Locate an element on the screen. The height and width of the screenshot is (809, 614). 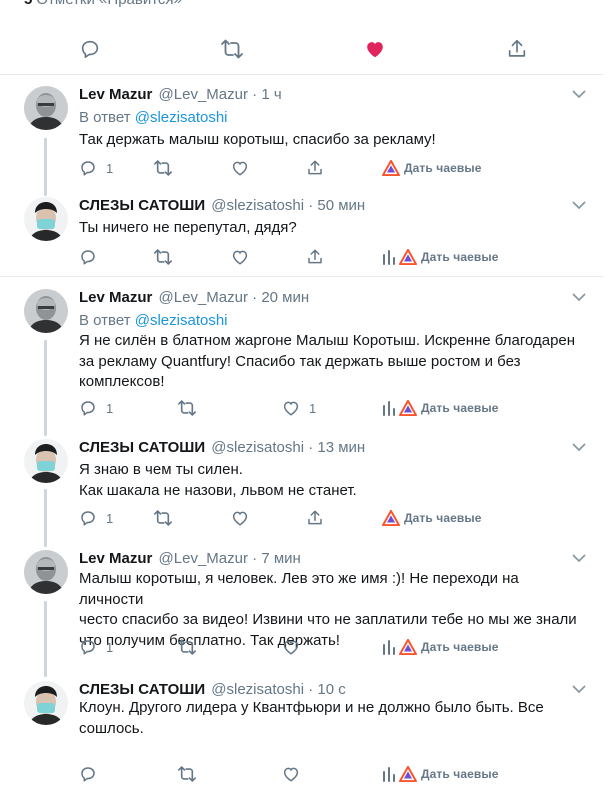
tweet-time: 1 ч is located at coordinates (271, 94).